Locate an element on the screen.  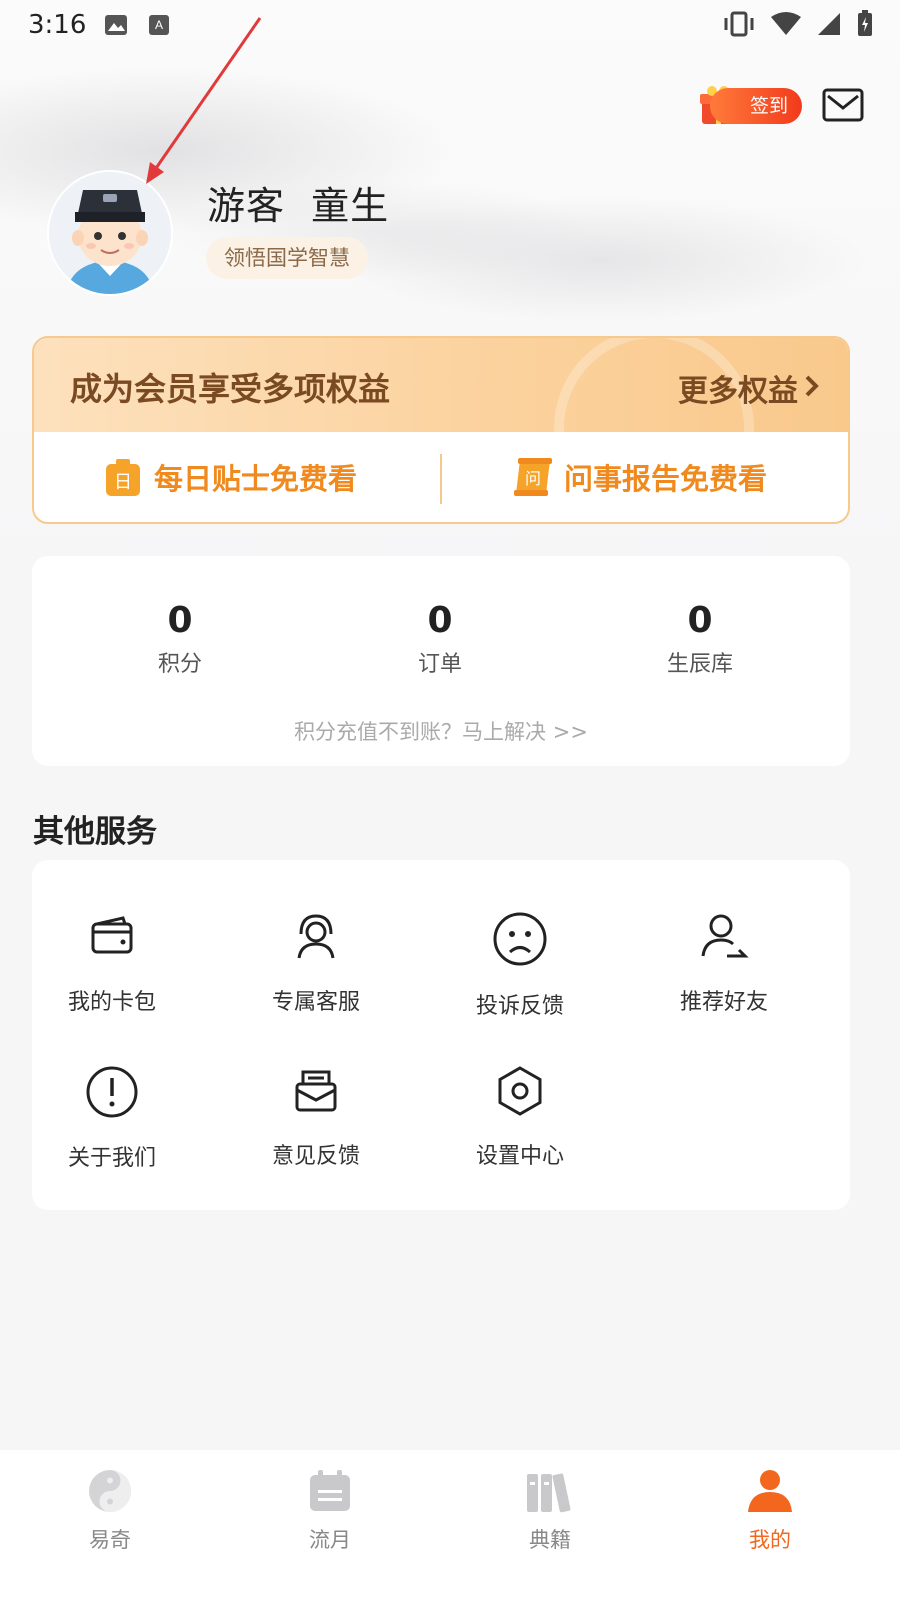
service-label: 我的卡包 is located at coordinates (111, 1002).